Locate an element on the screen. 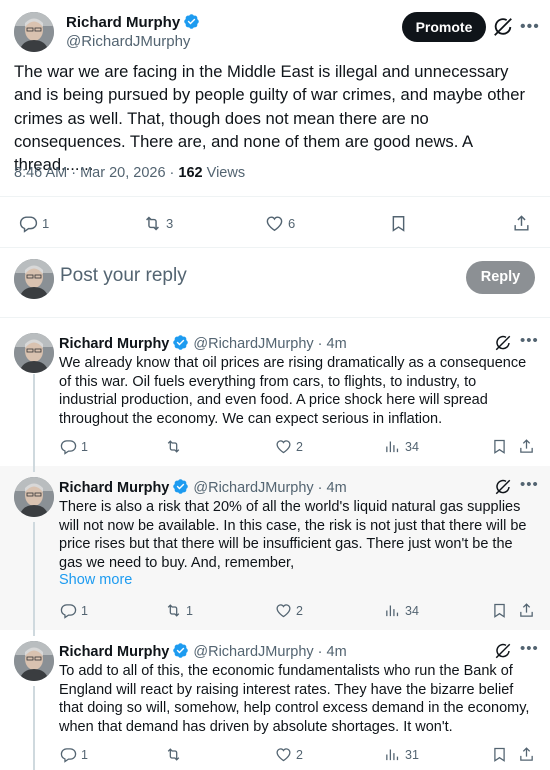  views-action: 31 is located at coordinates (401, 754).